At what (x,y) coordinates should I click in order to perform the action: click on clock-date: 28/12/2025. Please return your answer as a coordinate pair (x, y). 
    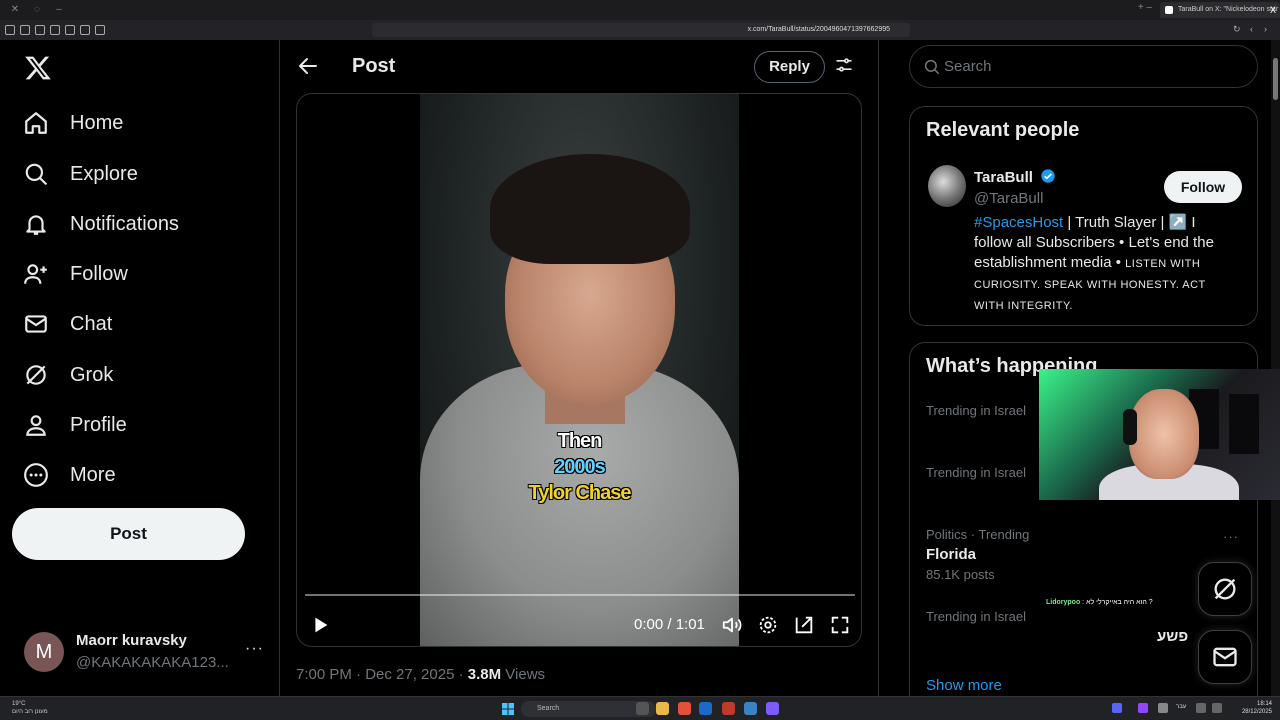
    Looking at the image, I should click on (1256, 712).